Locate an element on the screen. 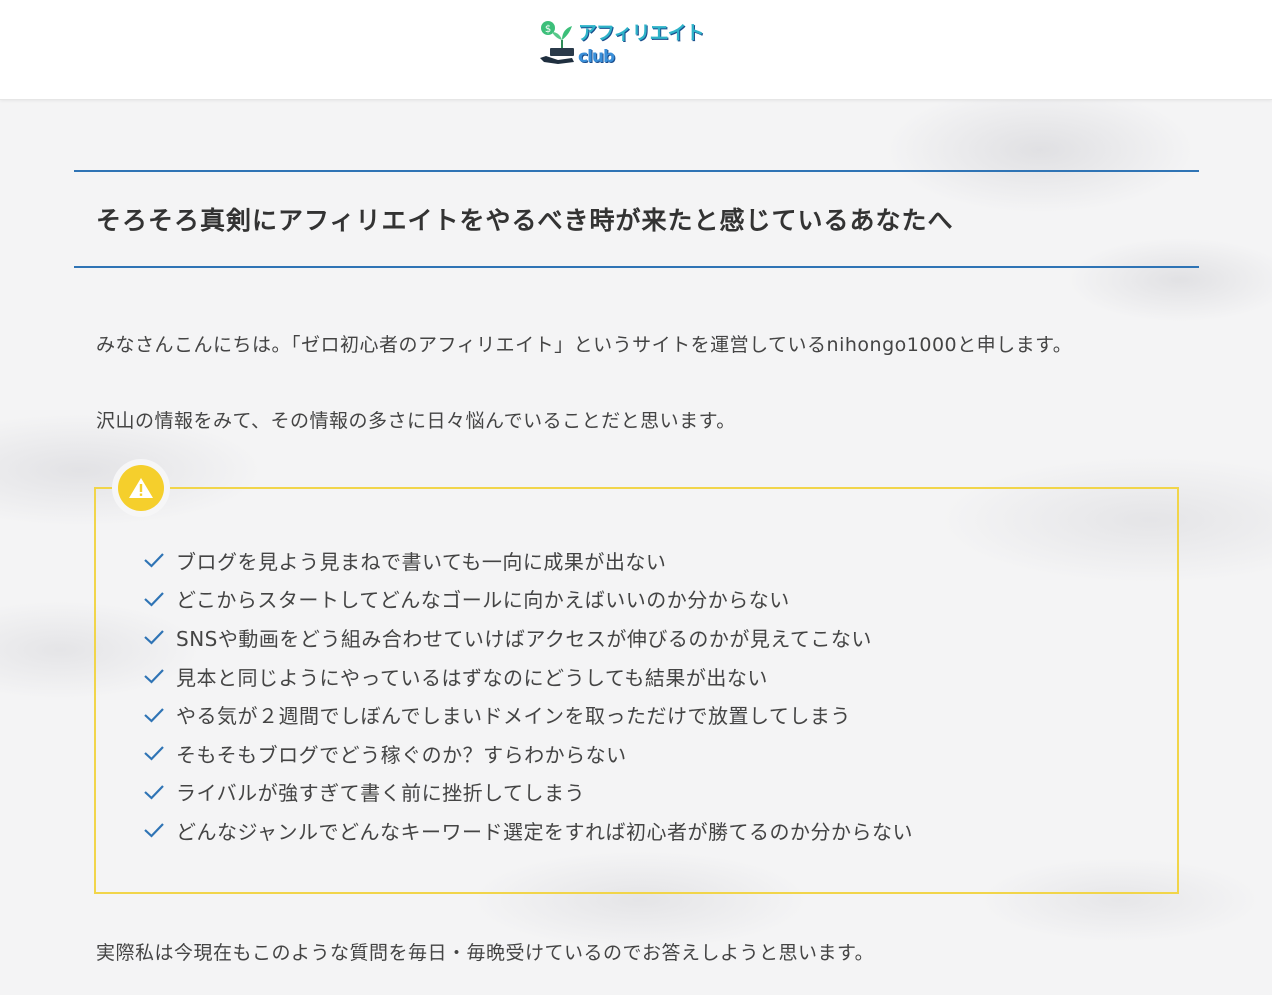 The height and width of the screenshot is (995, 1272). list-item-text: SNSや動画をどう組み合わせていけばアクセスが伸びるのかが見えてこない is located at coordinates (524, 638).